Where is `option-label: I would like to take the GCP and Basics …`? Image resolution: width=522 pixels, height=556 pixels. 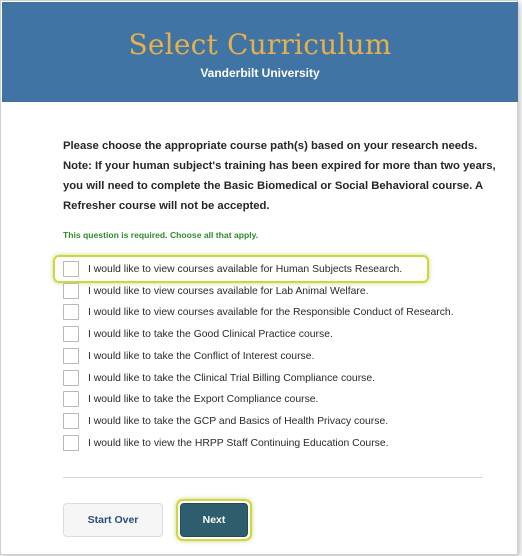
option-label: I would like to take the GCP and Basics … is located at coordinates (238, 421).